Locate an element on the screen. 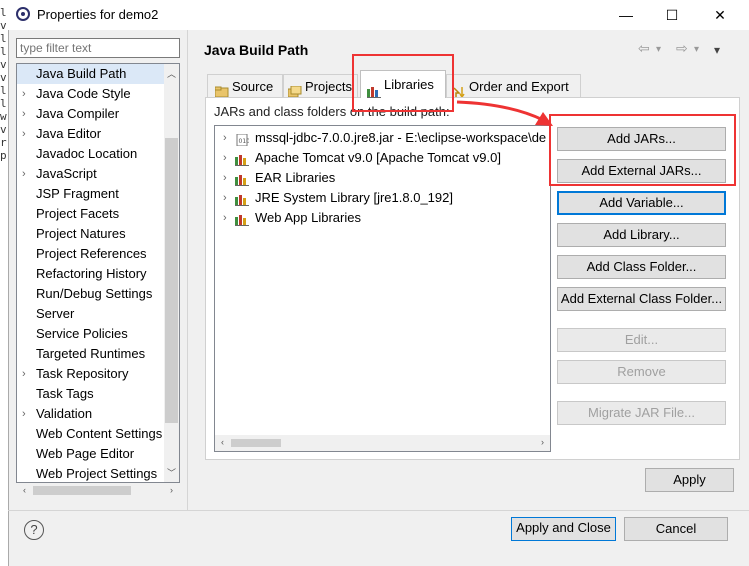  nav-item: › Java Compiler is located at coordinates (91, 114).